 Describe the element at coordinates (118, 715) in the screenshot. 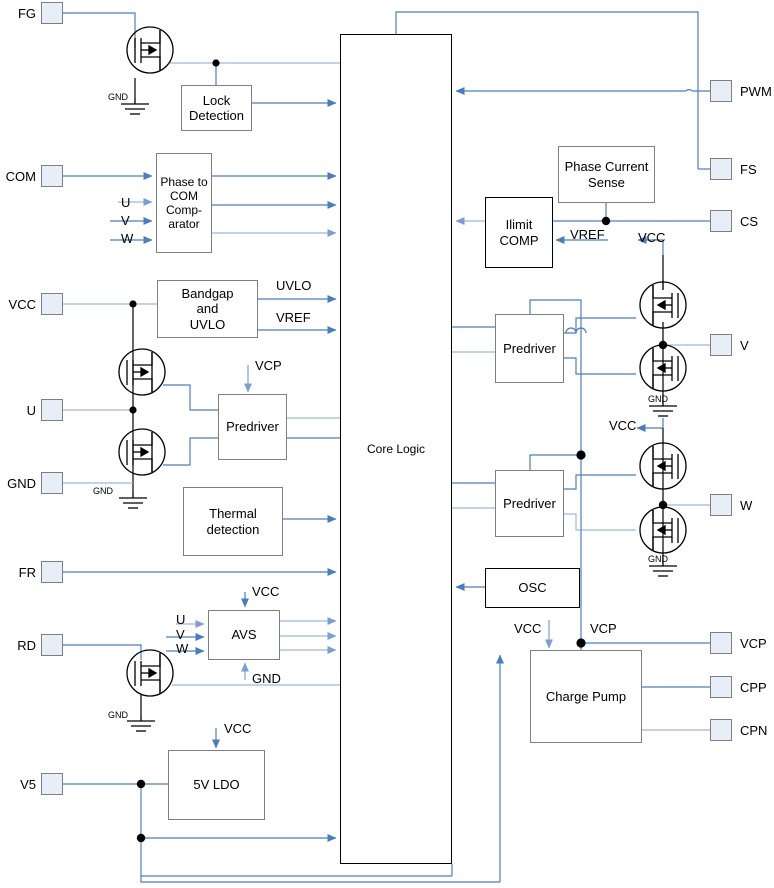

I see `net-label-gnd-rd: GND` at that location.